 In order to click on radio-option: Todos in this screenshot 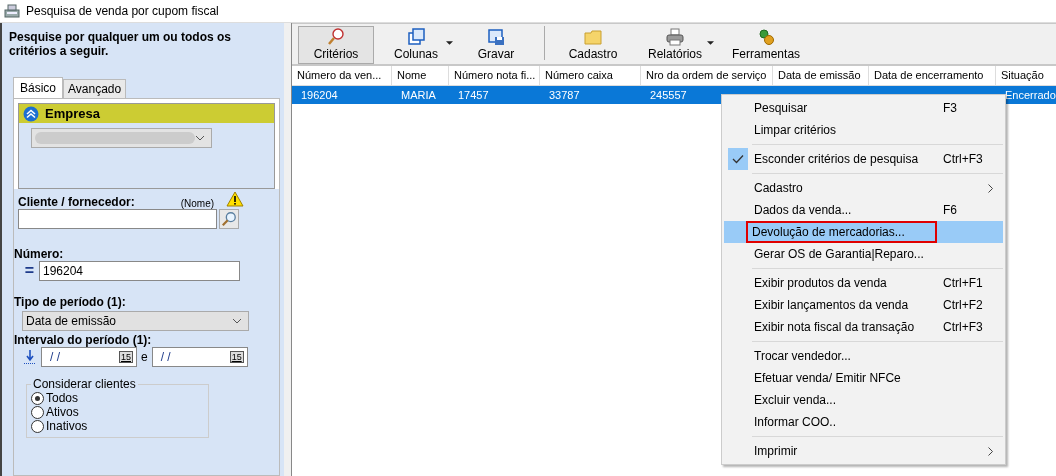, I will do `click(116, 398)`.